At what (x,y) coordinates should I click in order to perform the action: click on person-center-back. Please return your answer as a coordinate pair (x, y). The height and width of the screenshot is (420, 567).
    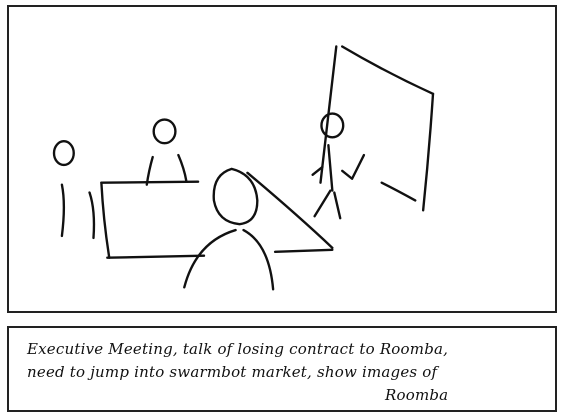
    Looking at the image, I should click on (166, 152).